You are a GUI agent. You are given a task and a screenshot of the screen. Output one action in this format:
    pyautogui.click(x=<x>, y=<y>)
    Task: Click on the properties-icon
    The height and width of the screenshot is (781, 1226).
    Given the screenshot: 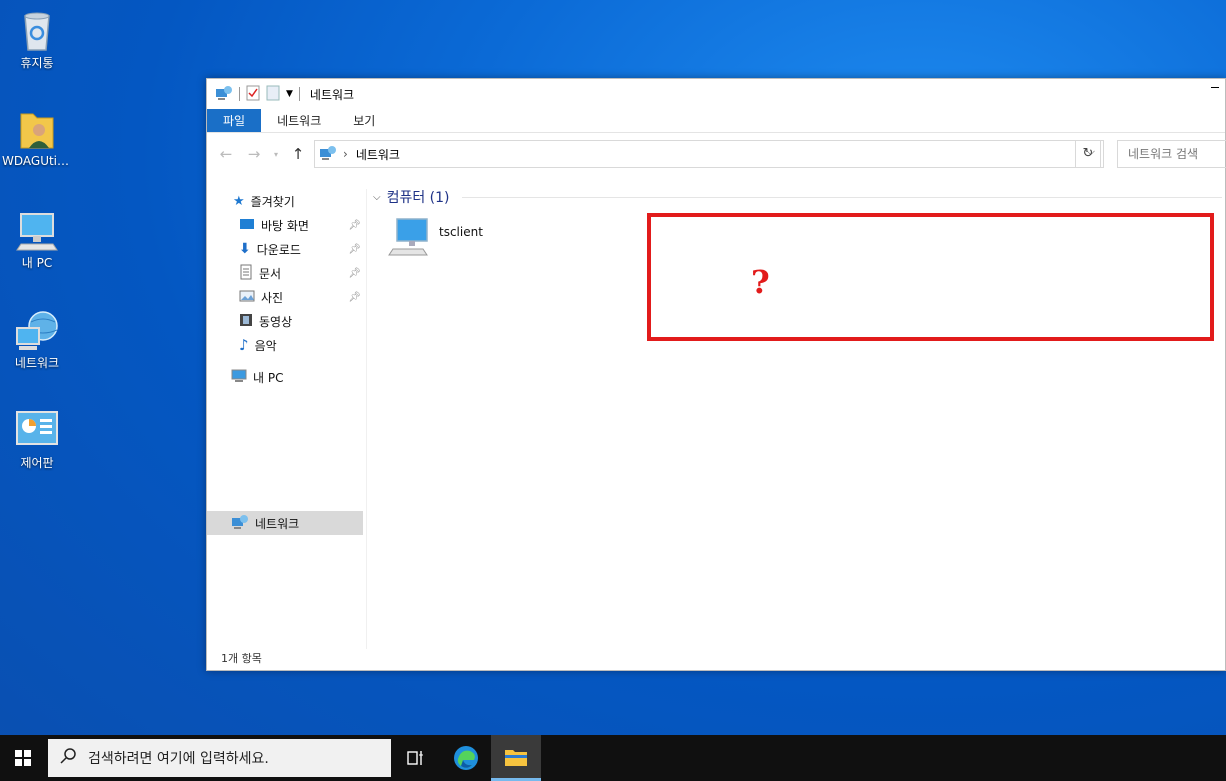 What is the action you would take?
    pyautogui.click(x=253, y=94)
    